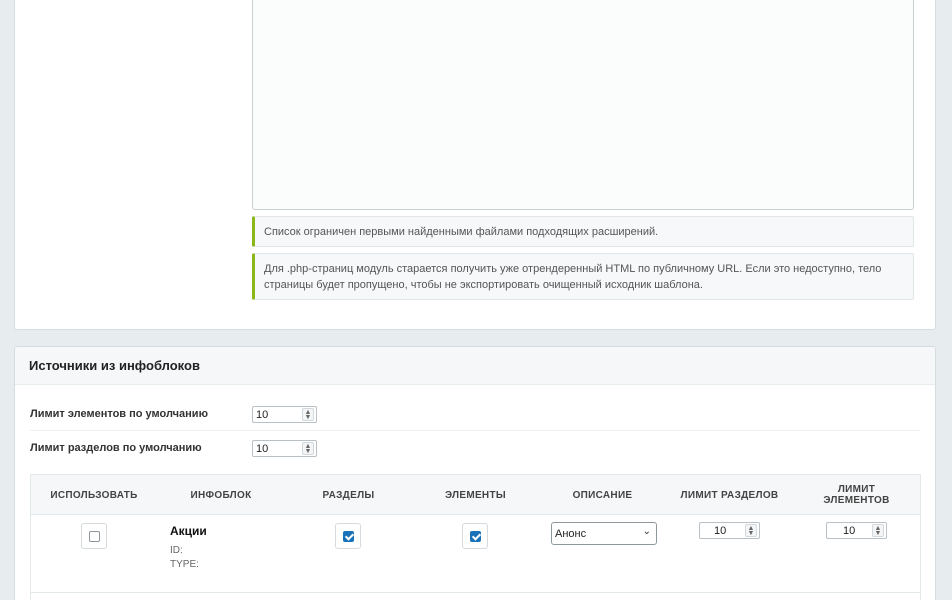  Describe the element at coordinates (221, 495) in the screenshot. I see `header-infoblock: ИНФОБЛОК` at that location.